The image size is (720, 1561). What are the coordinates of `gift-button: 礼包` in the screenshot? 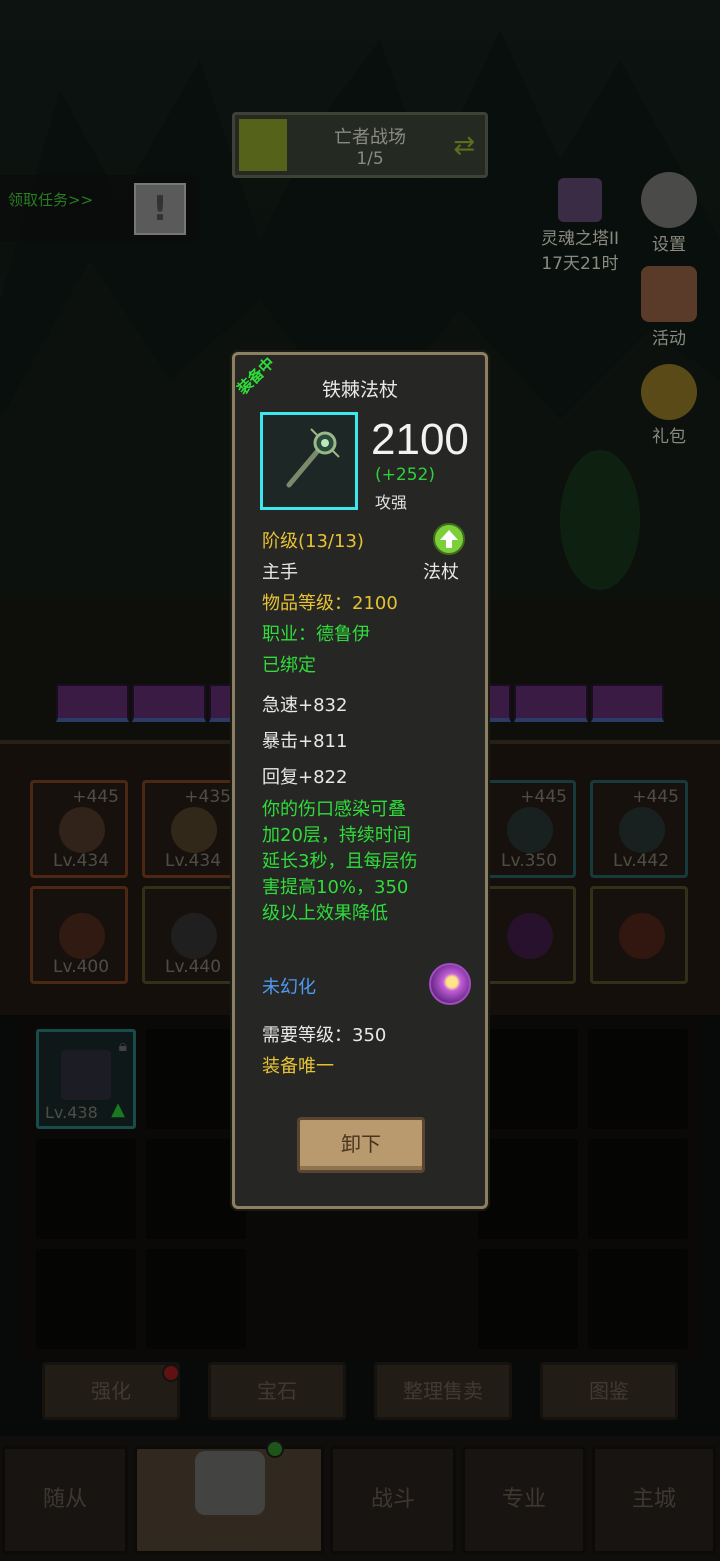 It's located at (669, 405).